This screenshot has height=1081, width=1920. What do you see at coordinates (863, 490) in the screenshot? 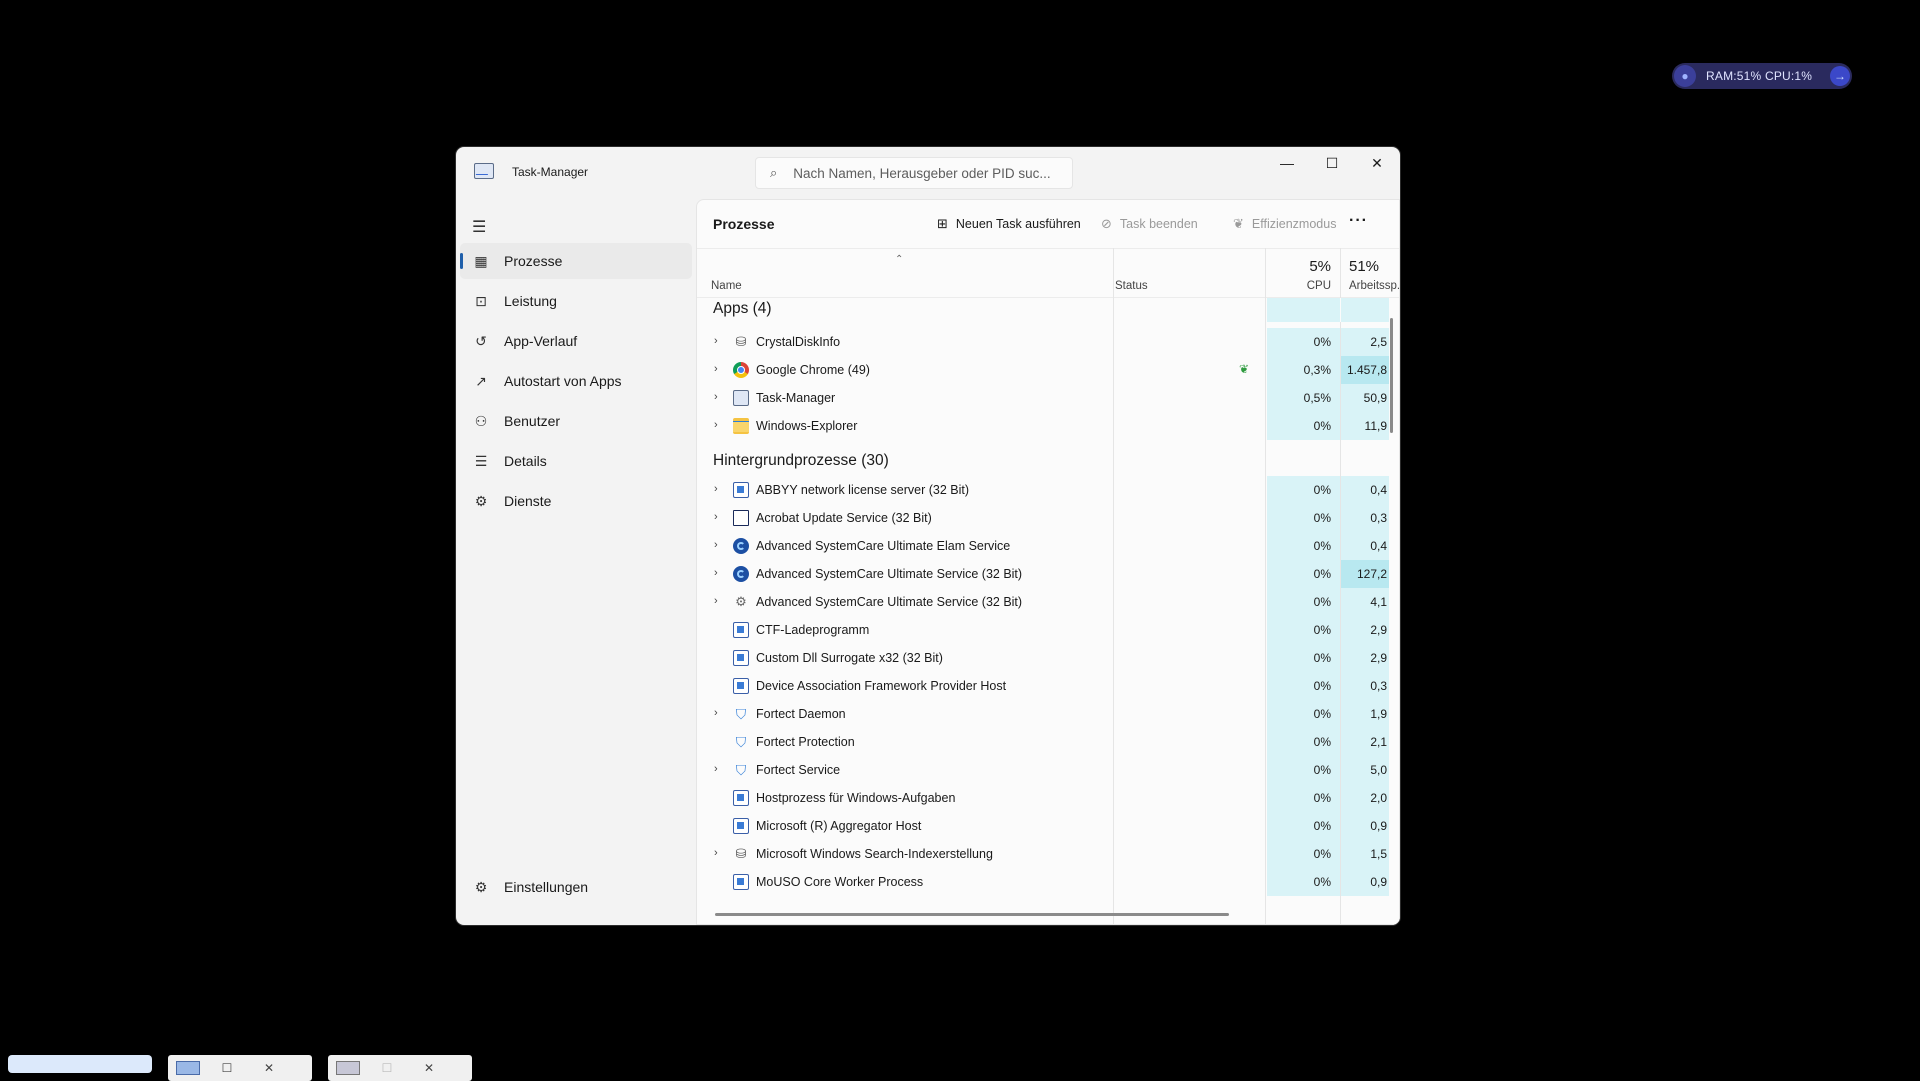
I see `process-name: ABBYY network license server (32 Bit)` at bounding box center [863, 490].